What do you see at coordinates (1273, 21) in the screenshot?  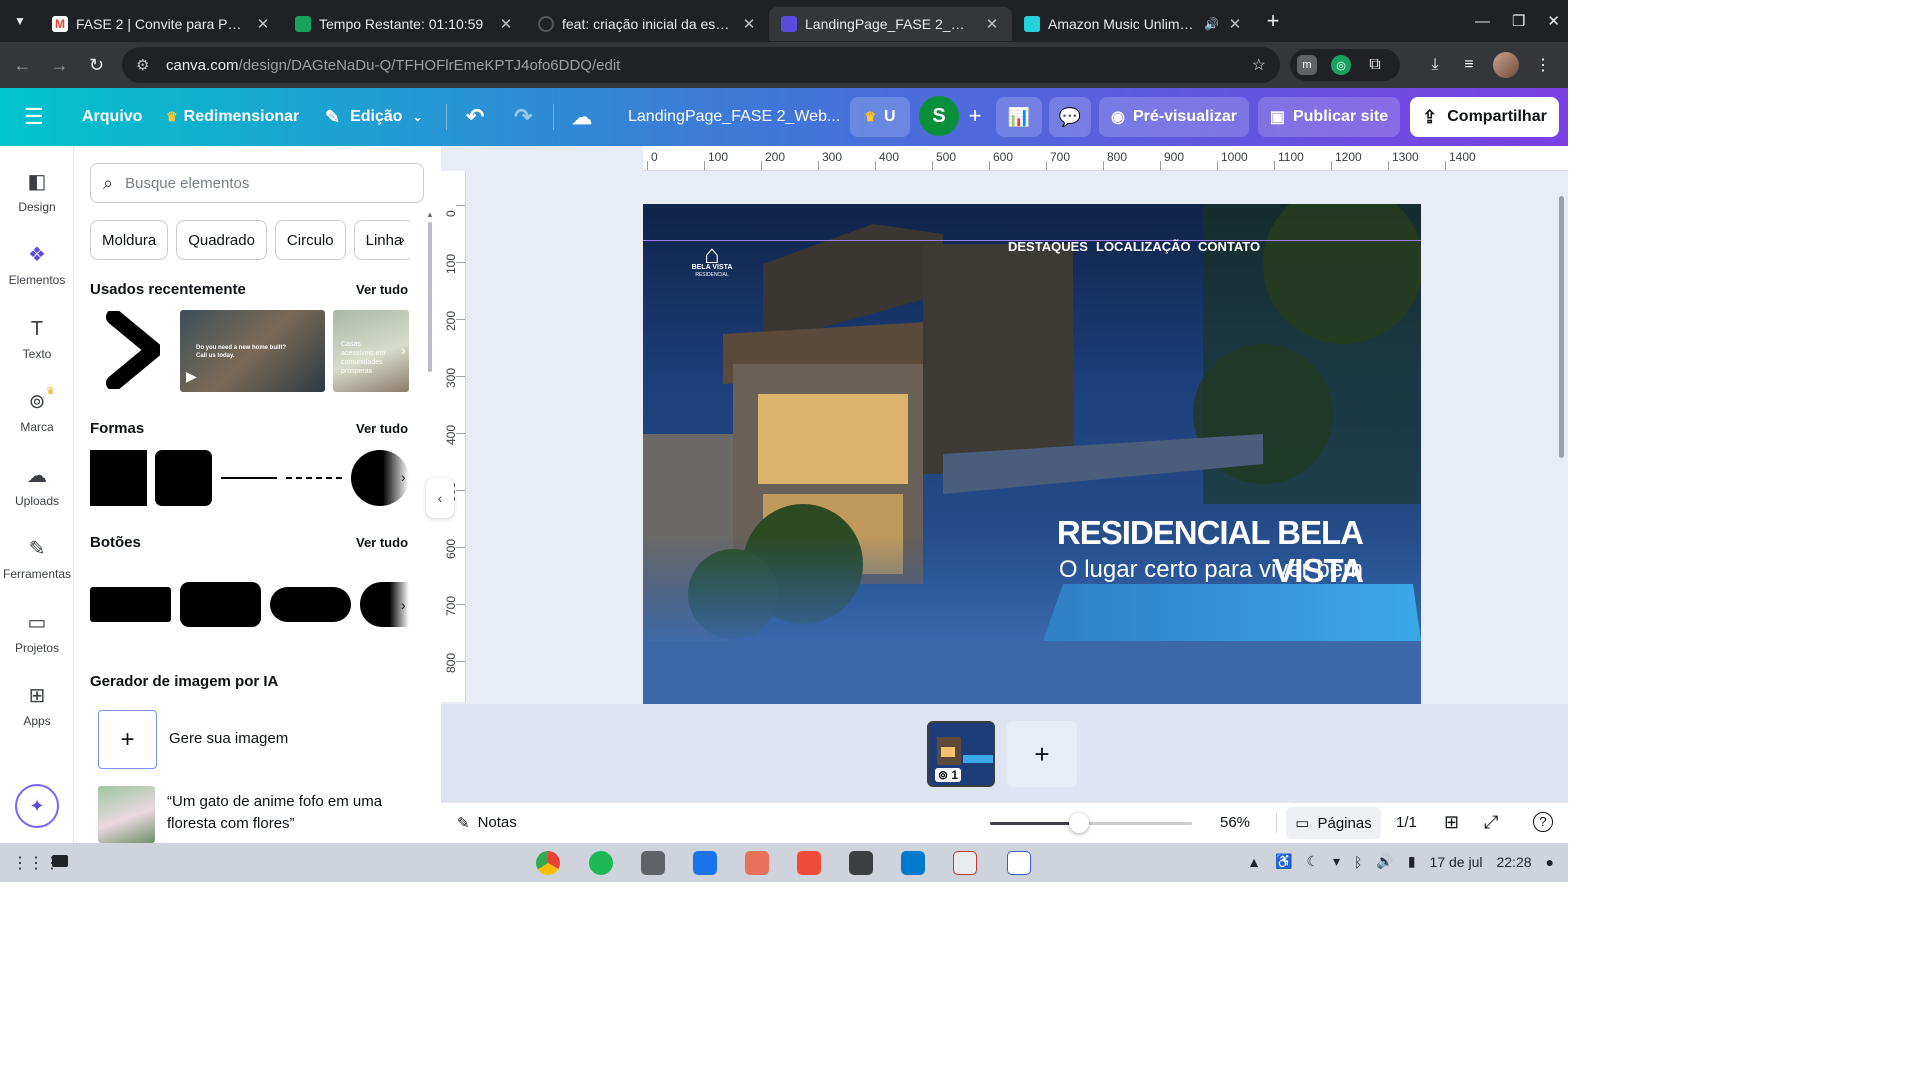 I see `new-tab-button: +` at bounding box center [1273, 21].